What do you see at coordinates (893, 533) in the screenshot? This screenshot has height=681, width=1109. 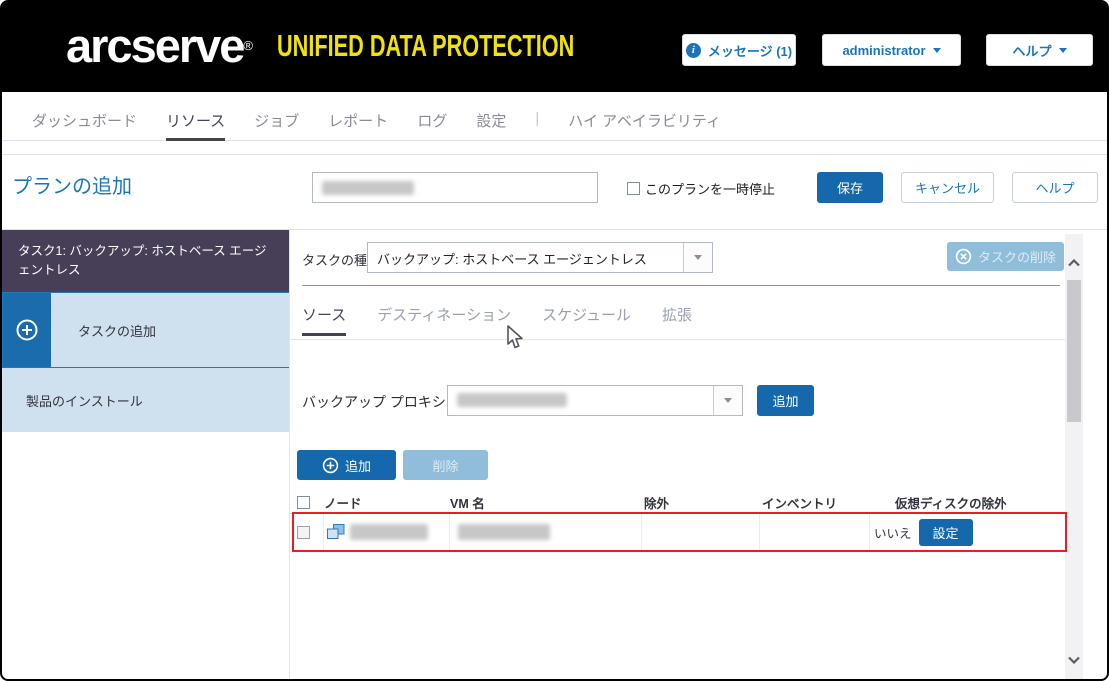 I see `vdisk-exclusion-value: いいえ` at bounding box center [893, 533].